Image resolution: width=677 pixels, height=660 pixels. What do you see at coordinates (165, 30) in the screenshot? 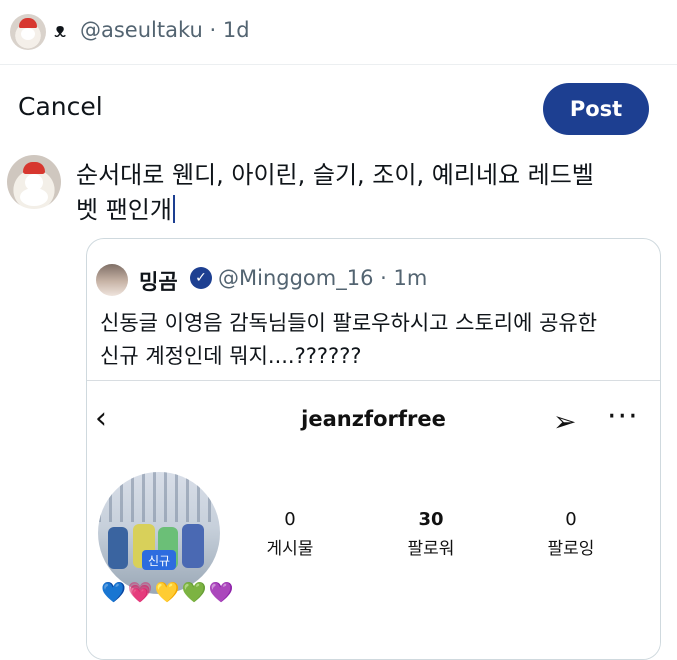
I see `reply-handle: @aseultaku · 1d` at bounding box center [165, 30].